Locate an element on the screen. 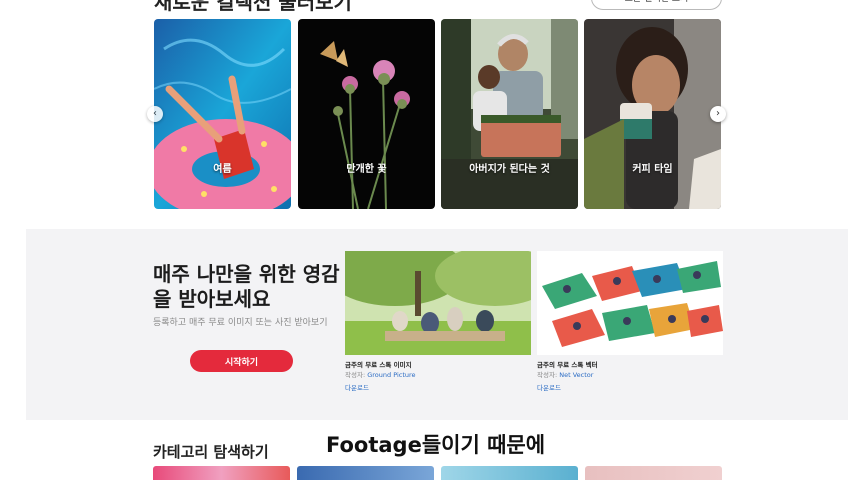 This screenshot has width=854, height=480. collection-card-coffee-time: 커피 타임 is located at coordinates (652, 114).